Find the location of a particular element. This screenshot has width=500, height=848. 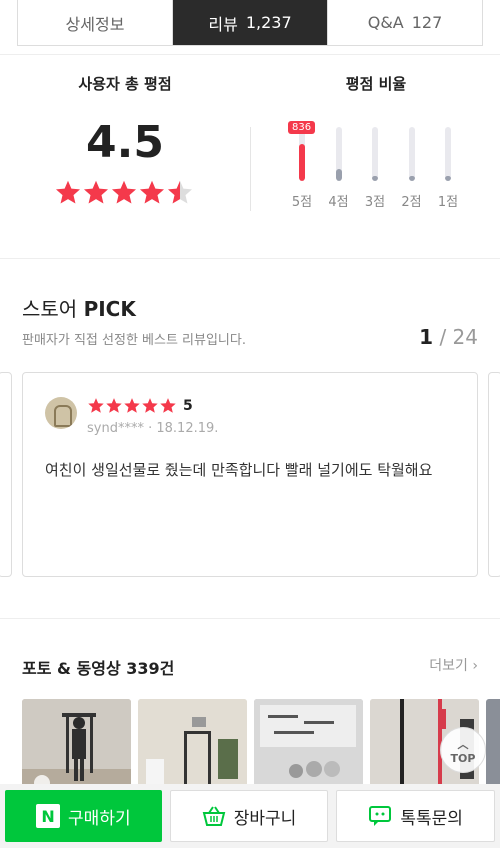

review-date: 18.12.19. is located at coordinates (187, 428).